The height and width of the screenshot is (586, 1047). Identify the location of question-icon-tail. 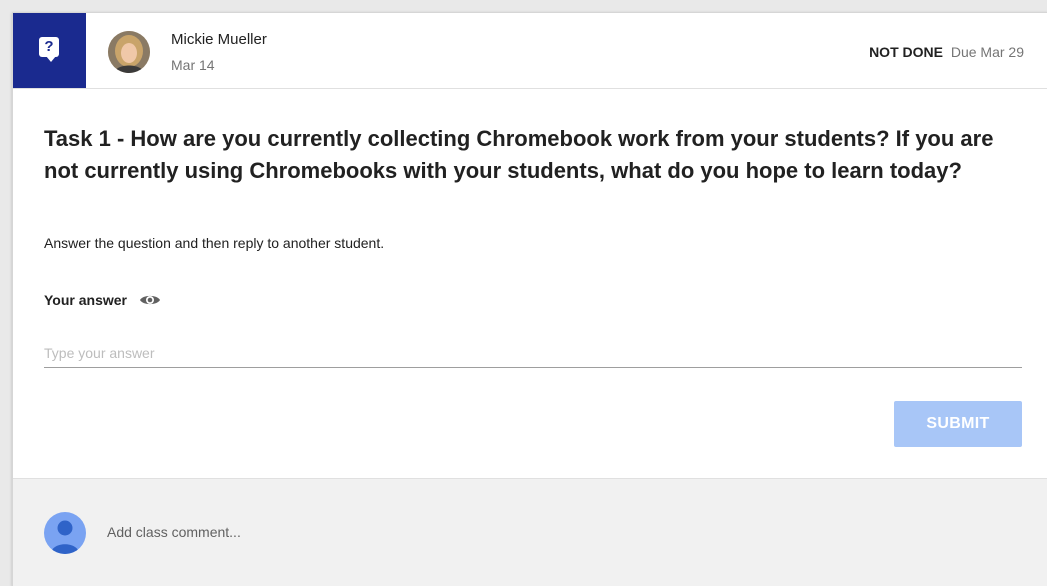
(51, 59).